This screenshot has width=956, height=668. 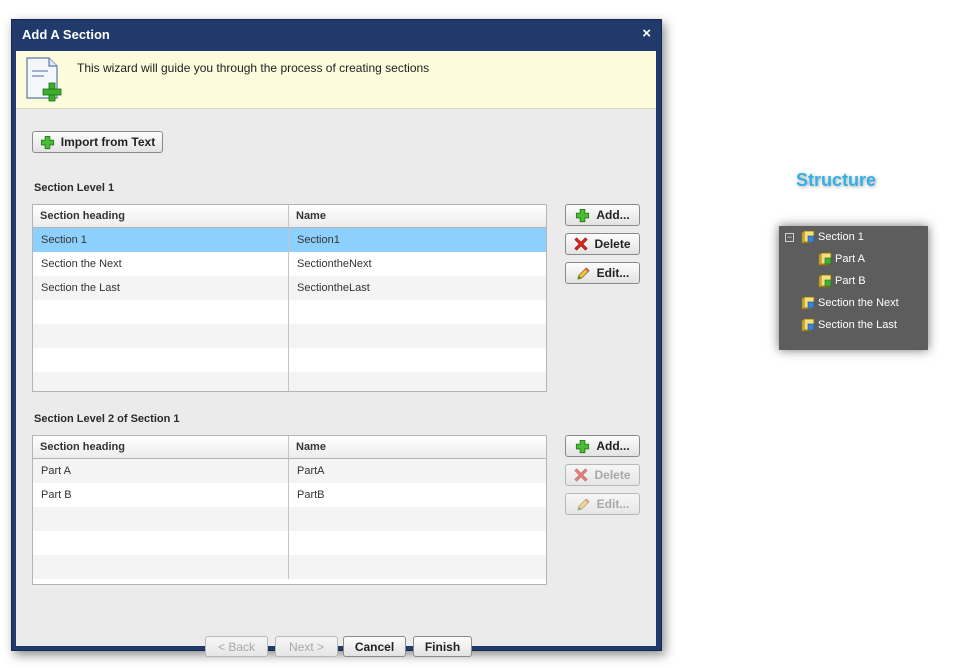 What do you see at coordinates (646, 34) in the screenshot?
I see `close-icon: ×` at bounding box center [646, 34].